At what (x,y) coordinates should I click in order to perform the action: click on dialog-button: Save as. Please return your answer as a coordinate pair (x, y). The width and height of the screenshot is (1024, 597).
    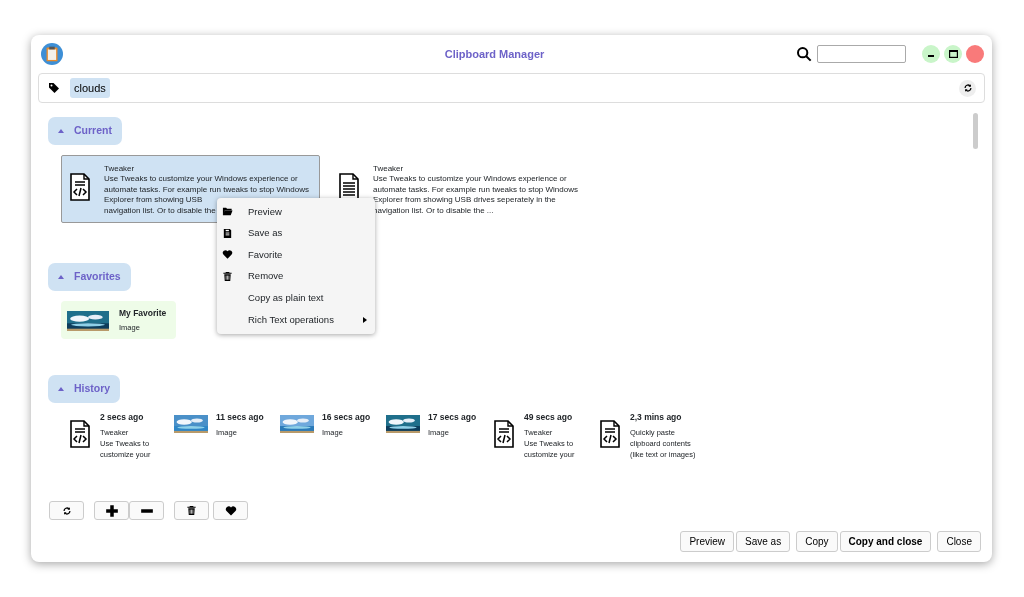
    Looking at the image, I should click on (763, 541).